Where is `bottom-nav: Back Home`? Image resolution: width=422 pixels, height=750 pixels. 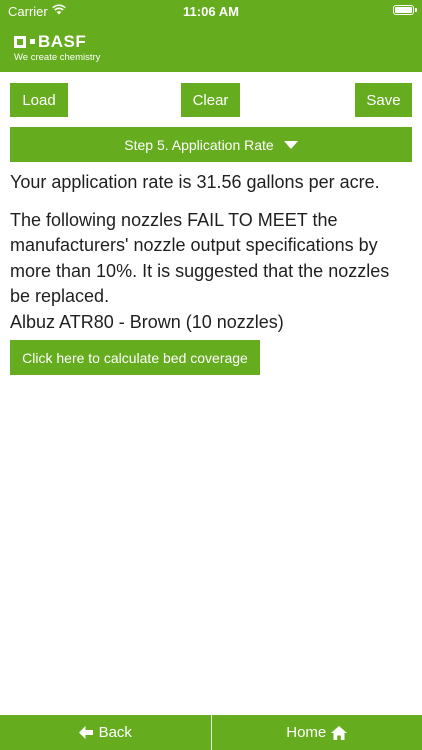 bottom-nav: Back Home is located at coordinates (211, 732).